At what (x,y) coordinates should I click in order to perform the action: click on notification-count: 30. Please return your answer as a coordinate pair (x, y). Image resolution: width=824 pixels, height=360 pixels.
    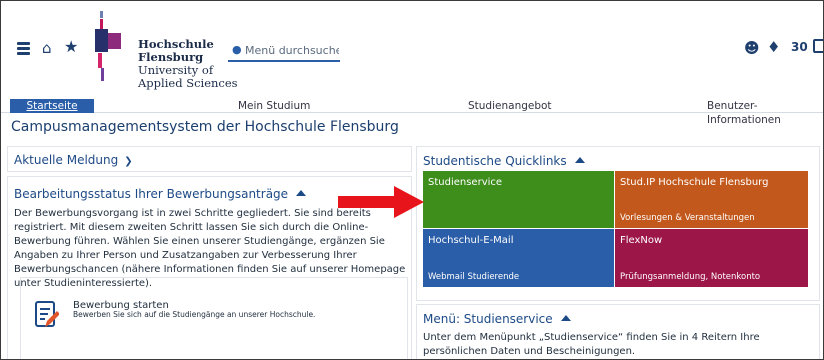
    Looking at the image, I should click on (799, 47).